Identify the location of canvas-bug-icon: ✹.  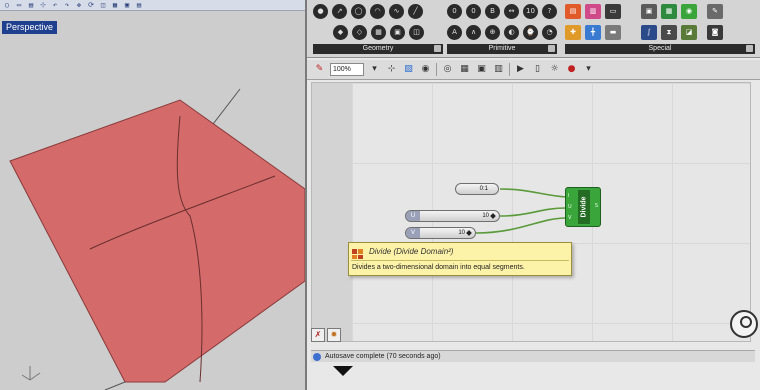
(334, 335).